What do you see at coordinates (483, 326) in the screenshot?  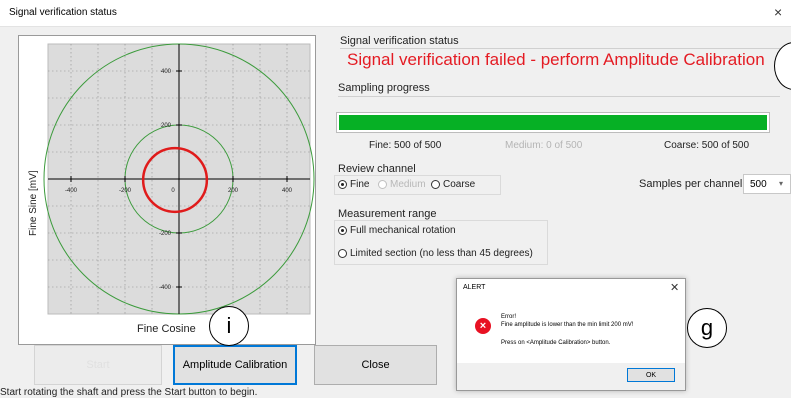 I see `error-icon: ×` at bounding box center [483, 326].